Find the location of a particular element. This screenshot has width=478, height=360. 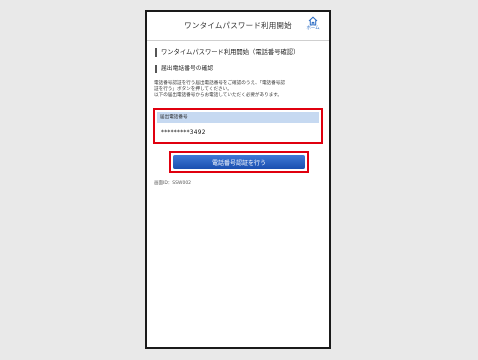

verify-phone-button: 電話番号認証を行う is located at coordinates (239, 162).